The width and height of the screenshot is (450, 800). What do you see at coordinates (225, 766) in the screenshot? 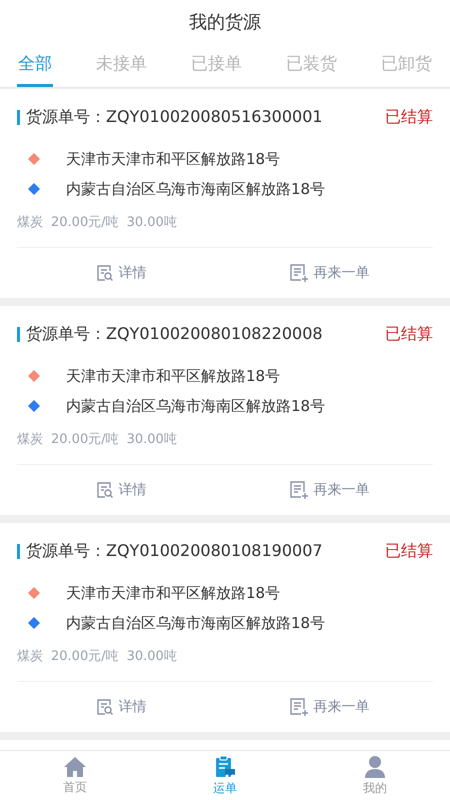
I see `clipboard-truck-icon` at bounding box center [225, 766].